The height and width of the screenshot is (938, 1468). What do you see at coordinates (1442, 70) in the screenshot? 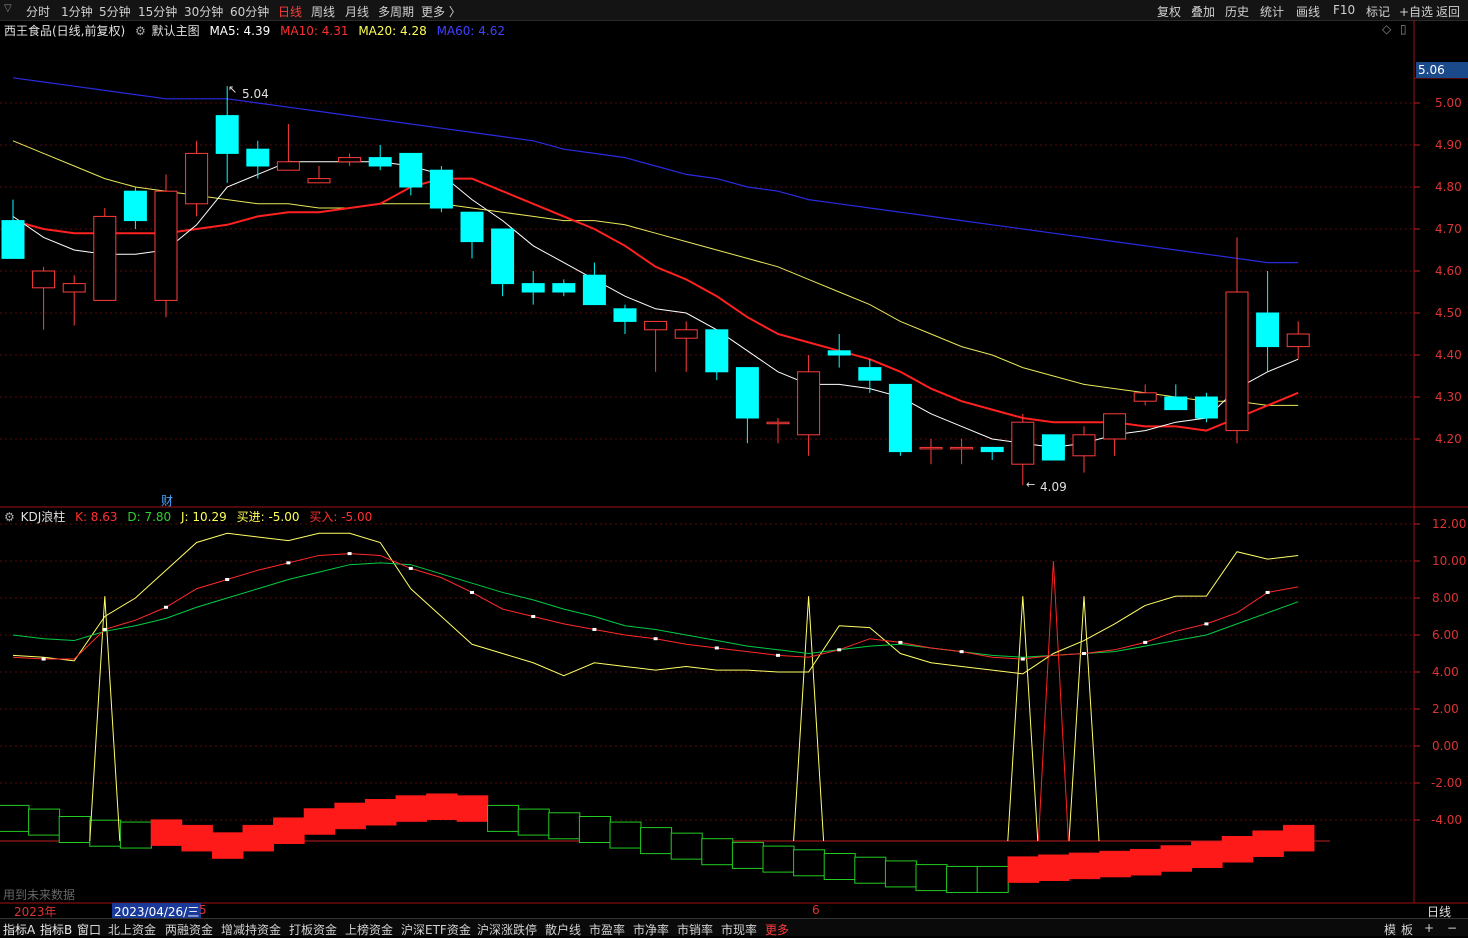
I see `current-price-badge: 5.06` at bounding box center [1442, 70].